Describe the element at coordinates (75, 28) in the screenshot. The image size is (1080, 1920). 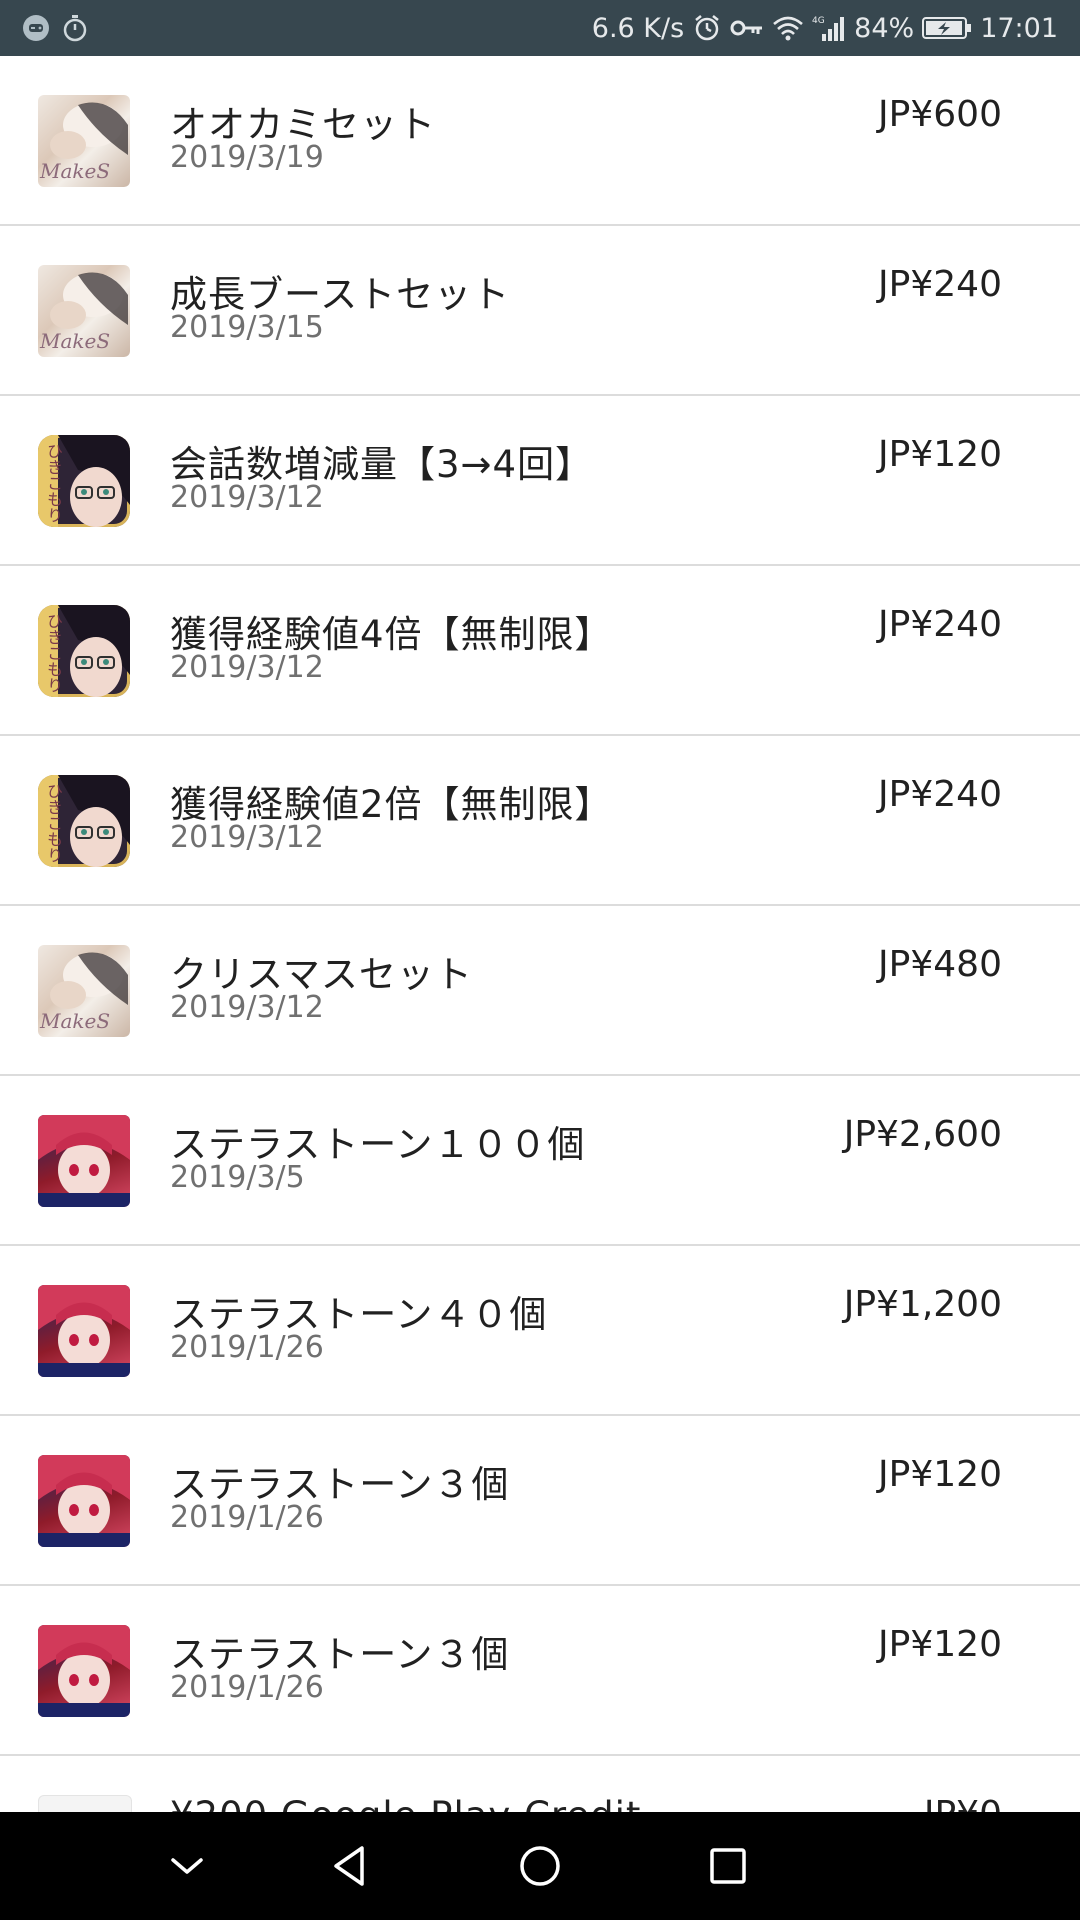
I see `timer-icon` at that location.